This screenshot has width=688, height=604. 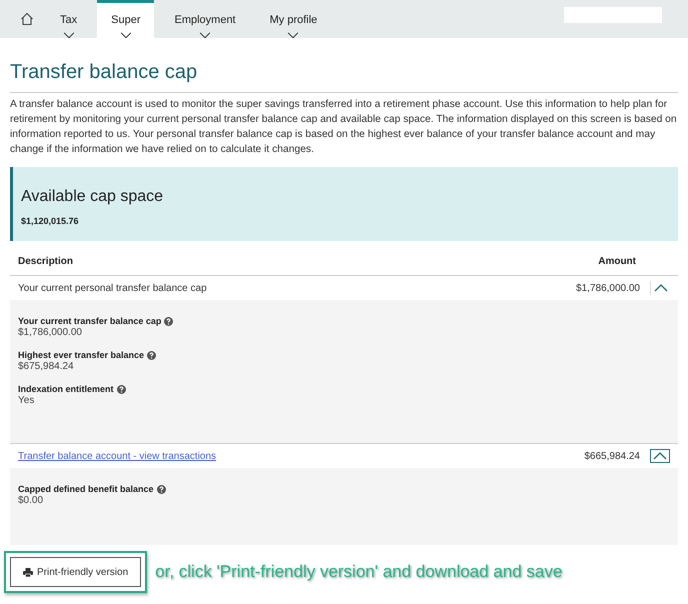 I want to click on intro-paragraph: A transfer balance account is used to monitor the super savings transferred into a retirement phase account. Use this information to help plan for retirement by monitoring your current personal transfer balance cap and available cap space. The information displayed on this screen is based on information reported to us. Your personal transfer balance cap is based on the highest ever balance of your transfer balance account and may change if the information we have relied on to calculate it changes., so click(x=344, y=127).